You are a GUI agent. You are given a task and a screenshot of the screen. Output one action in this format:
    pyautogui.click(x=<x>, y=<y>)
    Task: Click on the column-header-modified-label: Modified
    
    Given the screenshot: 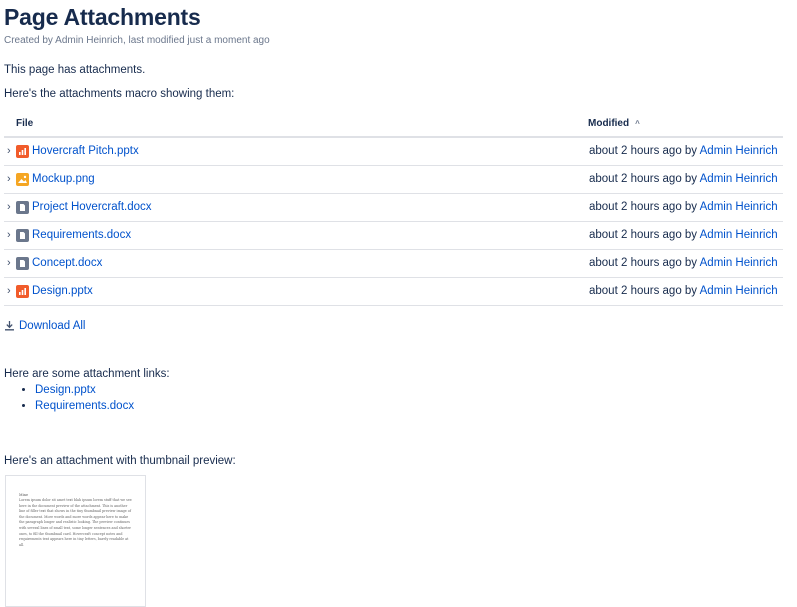 What is the action you would take?
    pyautogui.click(x=609, y=123)
    